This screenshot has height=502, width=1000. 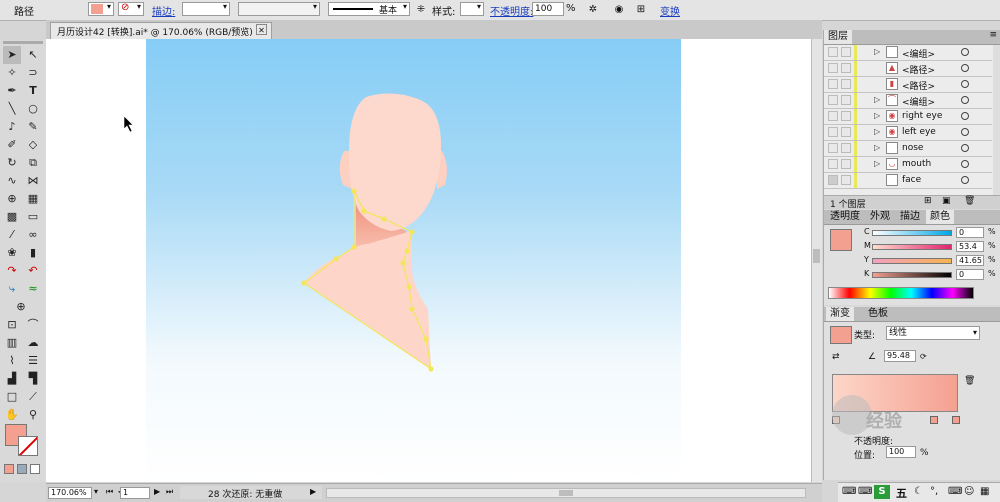 I want to click on reverse-gradient-icon: ⇄, so click(x=836, y=357).